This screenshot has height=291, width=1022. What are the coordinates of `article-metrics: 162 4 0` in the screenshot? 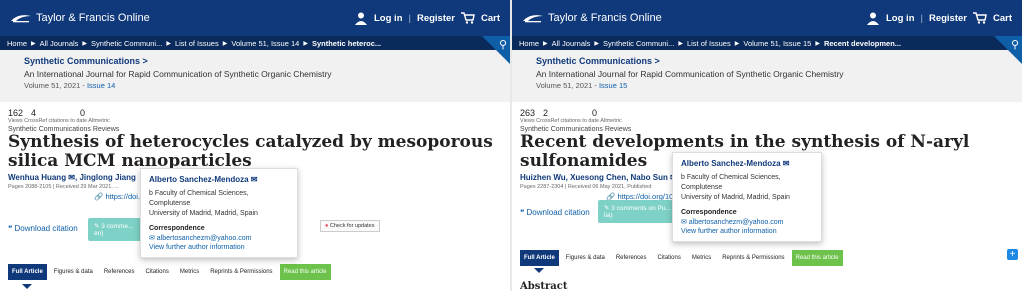 It's located at (255, 110).